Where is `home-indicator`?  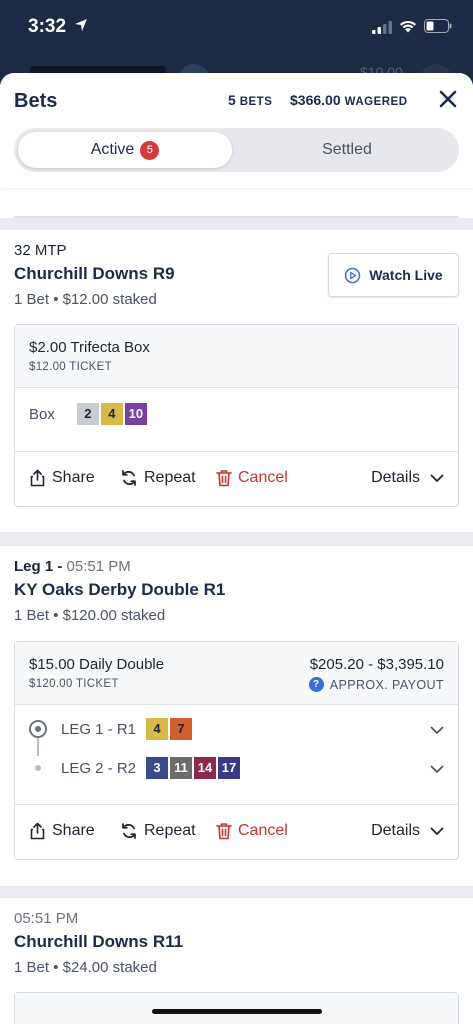 home-indicator is located at coordinates (237, 1011).